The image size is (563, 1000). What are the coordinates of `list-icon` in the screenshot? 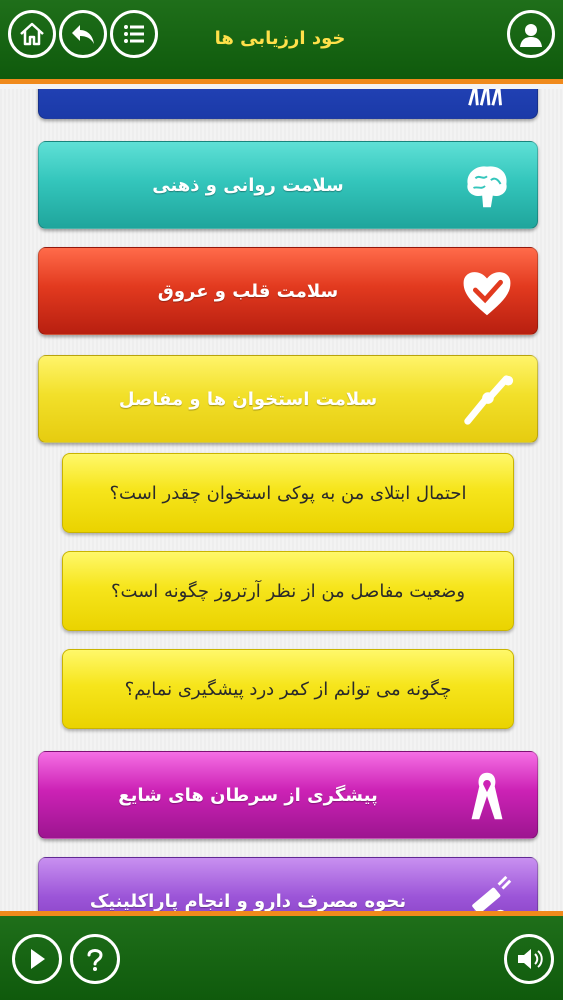 It's located at (134, 34).